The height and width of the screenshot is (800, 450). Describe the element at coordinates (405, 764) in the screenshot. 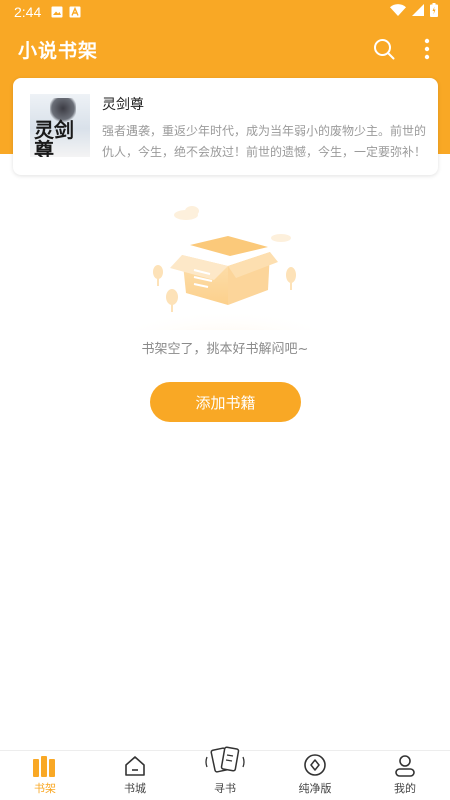

I see `user-icon` at that location.